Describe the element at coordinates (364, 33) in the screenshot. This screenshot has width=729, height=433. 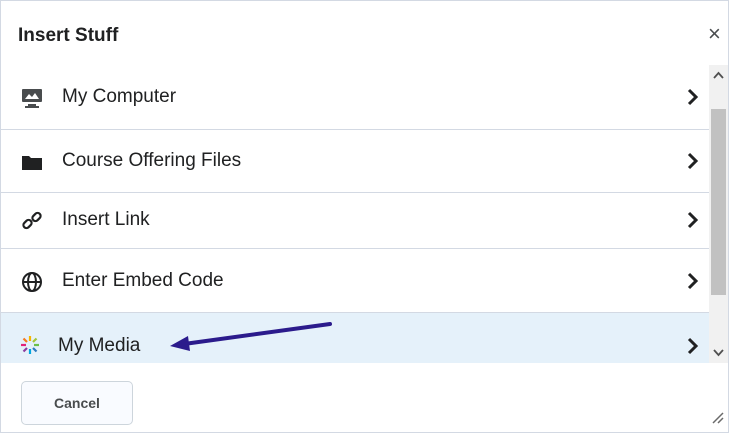
I see `dialog-header: Insert Stuff ×` at that location.